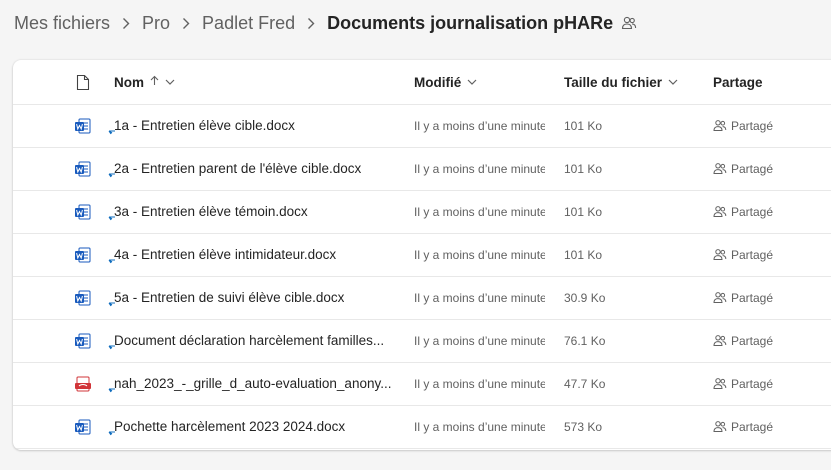 The width and height of the screenshot is (831, 470). What do you see at coordinates (225, 254) in the screenshot?
I see `file-name-link: 4a - Entretien élève intimidateur.docx` at bounding box center [225, 254].